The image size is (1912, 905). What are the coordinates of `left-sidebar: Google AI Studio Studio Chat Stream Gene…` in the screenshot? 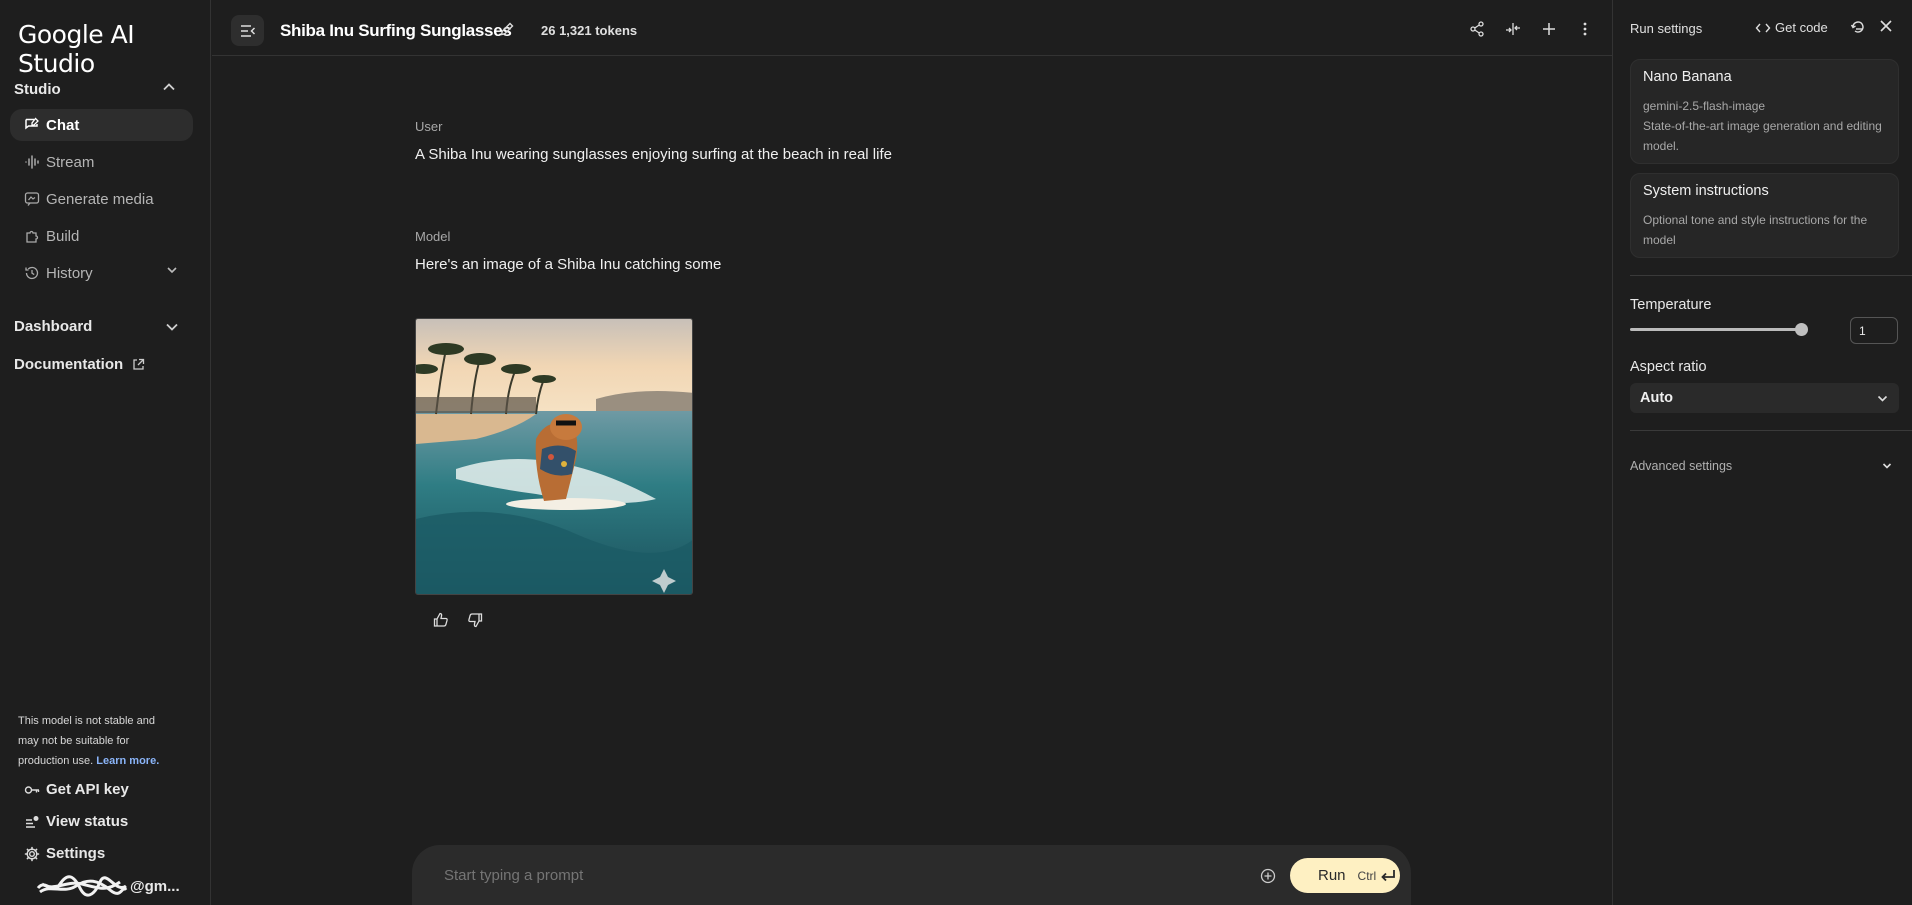 It's located at (105, 452).